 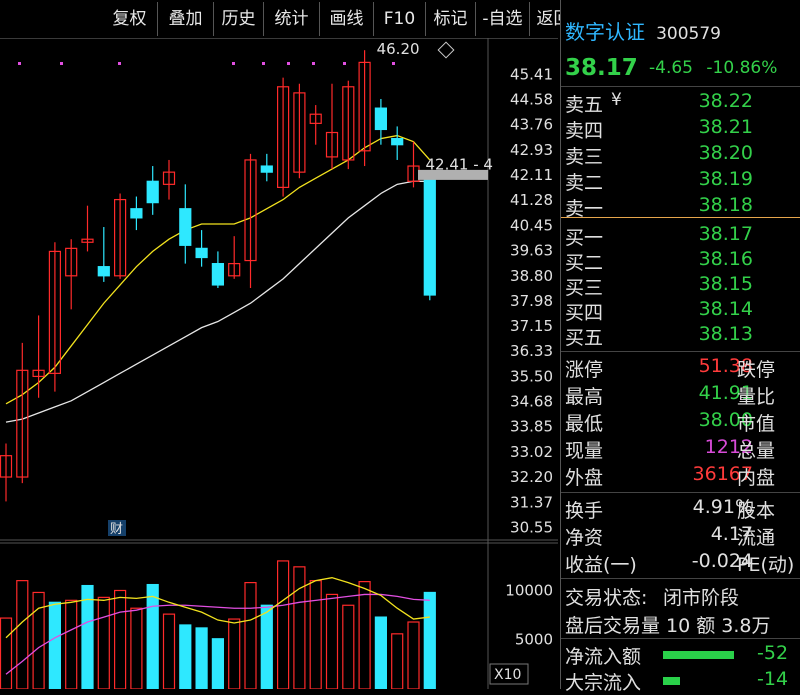 What do you see at coordinates (584, 288) in the screenshot?
I see `bid-label: 买三` at bounding box center [584, 288].